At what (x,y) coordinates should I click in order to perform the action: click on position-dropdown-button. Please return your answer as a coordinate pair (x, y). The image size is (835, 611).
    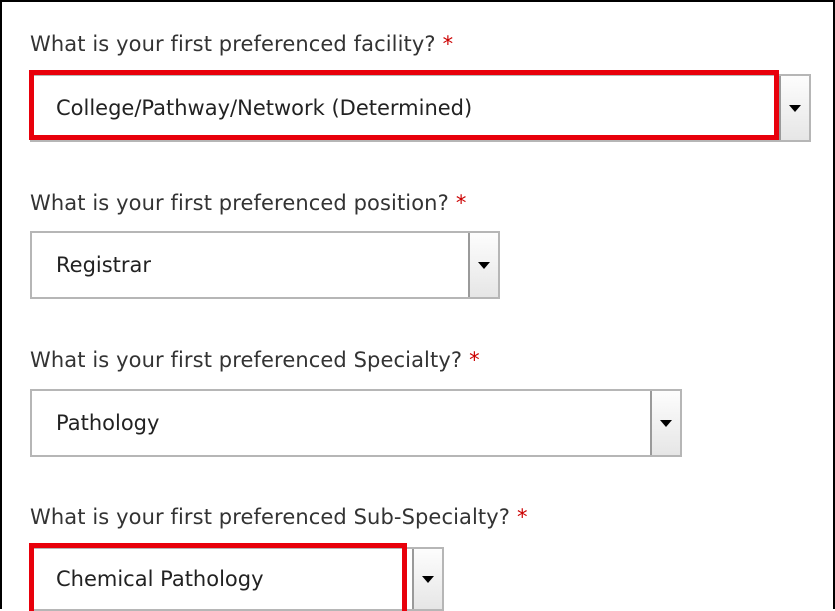
    Looking at the image, I should click on (483, 265).